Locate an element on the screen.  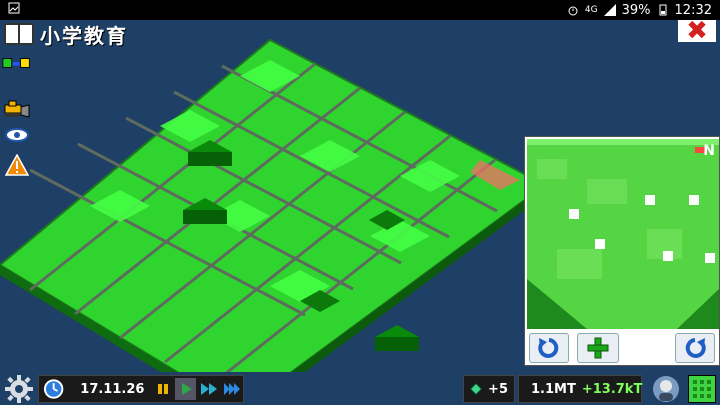
income-amount: +13.7kT is located at coordinates (612, 389).